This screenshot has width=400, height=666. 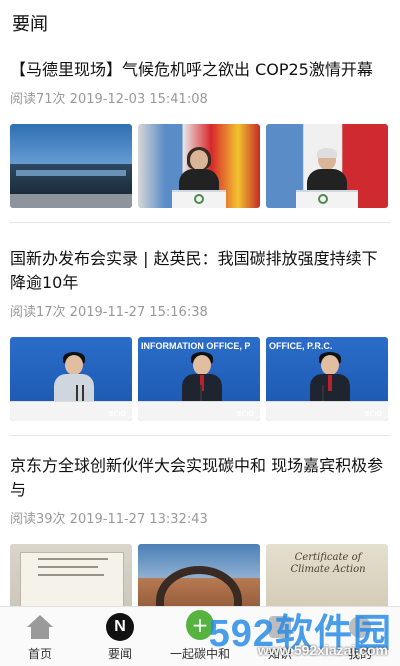 What do you see at coordinates (196, 346) in the screenshot?
I see `press-backdrop-text: INFORMATION OFFICE, P` at bounding box center [196, 346].